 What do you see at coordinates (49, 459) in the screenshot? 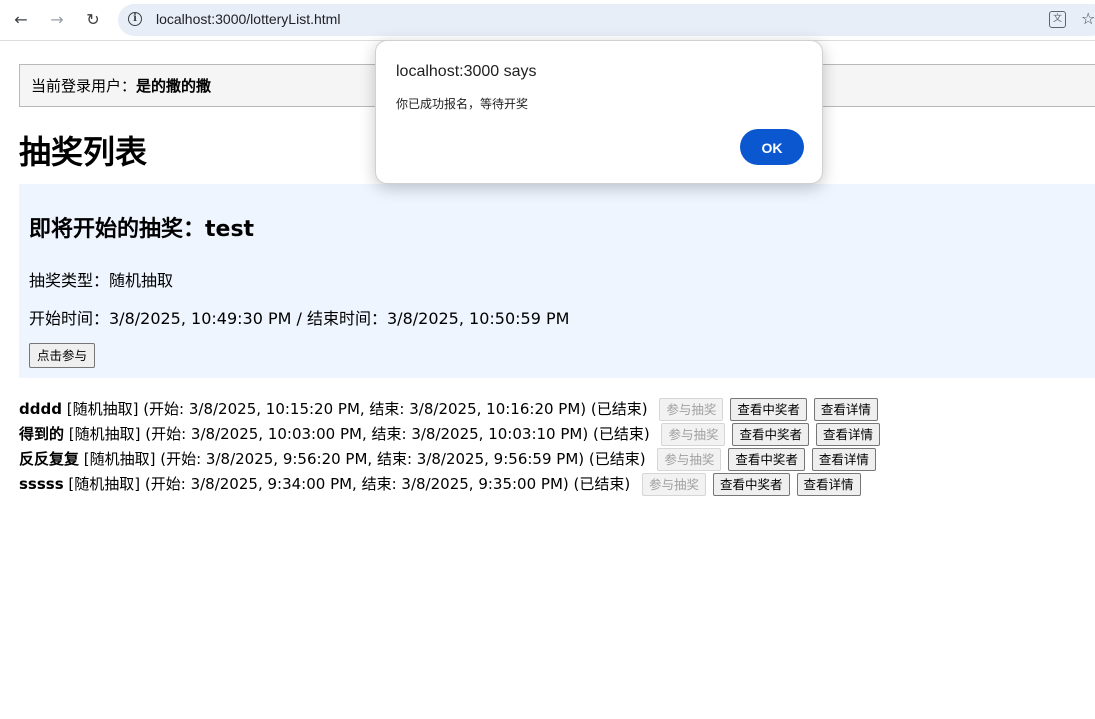
I see `lottery-name: 反反复复` at bounding box center [49, 459].